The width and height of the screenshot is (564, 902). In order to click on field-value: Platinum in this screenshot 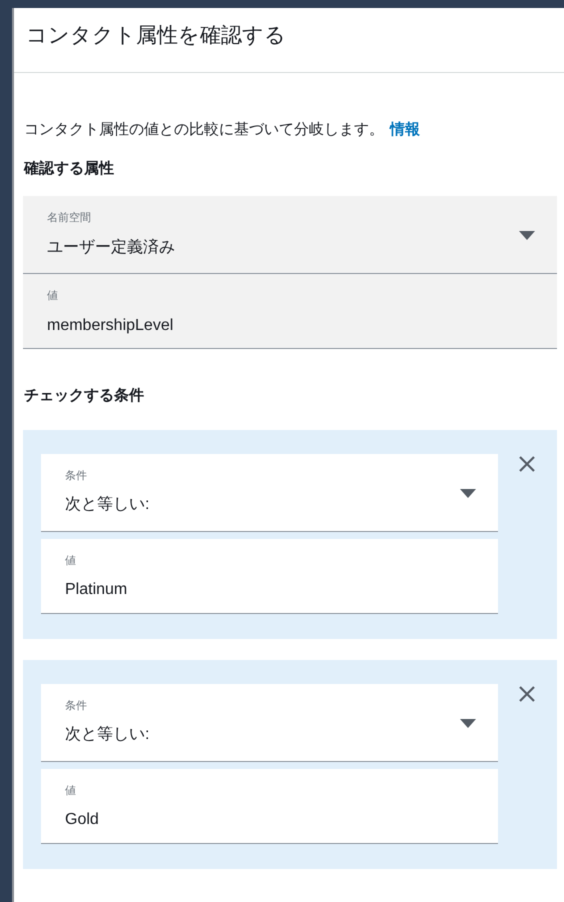, I will do `click(96, 590)`.